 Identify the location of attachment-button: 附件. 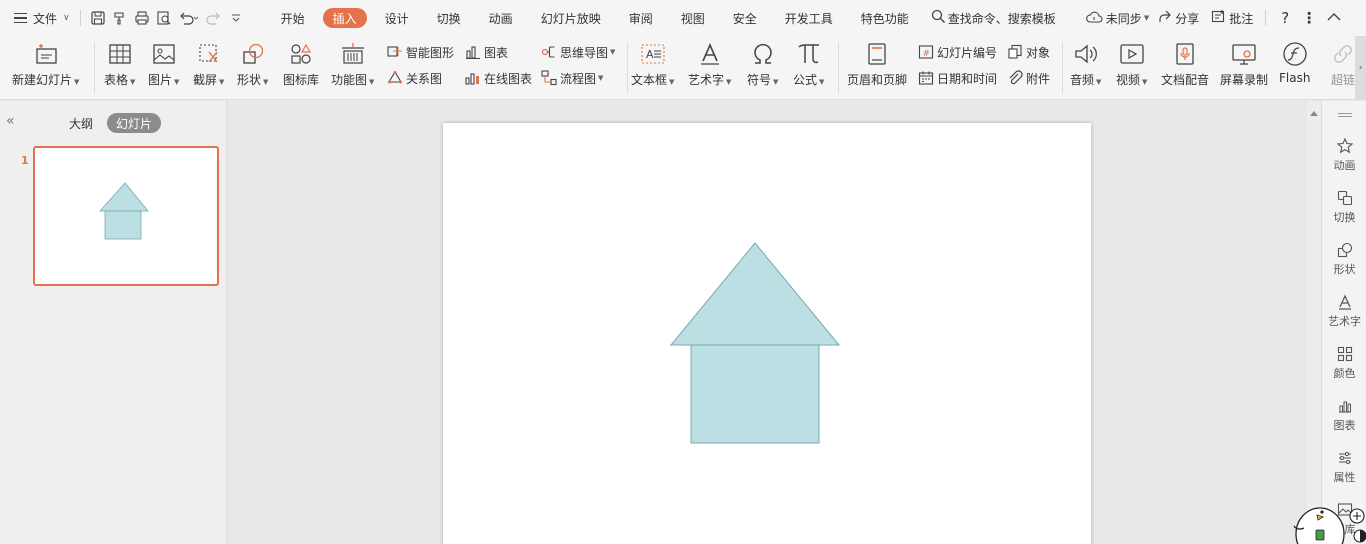
(1028, 78).